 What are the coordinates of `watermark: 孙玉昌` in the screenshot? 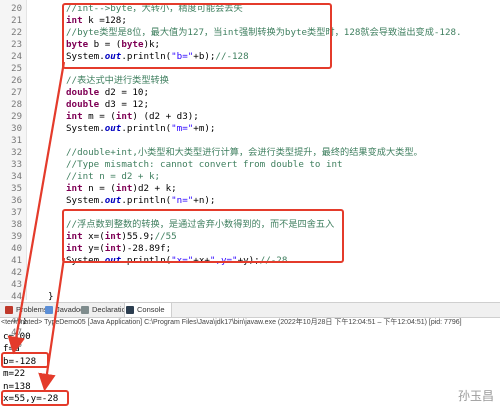 It's located at (475, 396).